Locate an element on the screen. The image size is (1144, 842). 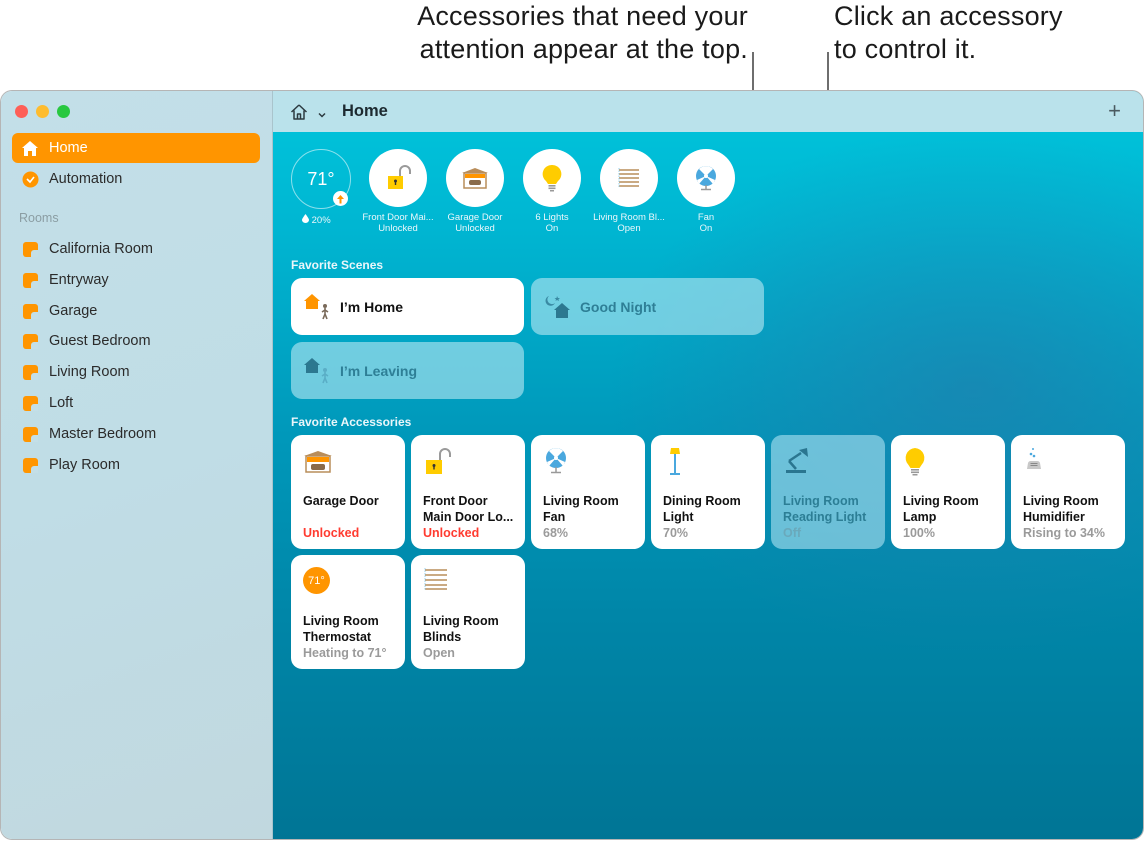
minimize-button is located at coordinates (42, 111).